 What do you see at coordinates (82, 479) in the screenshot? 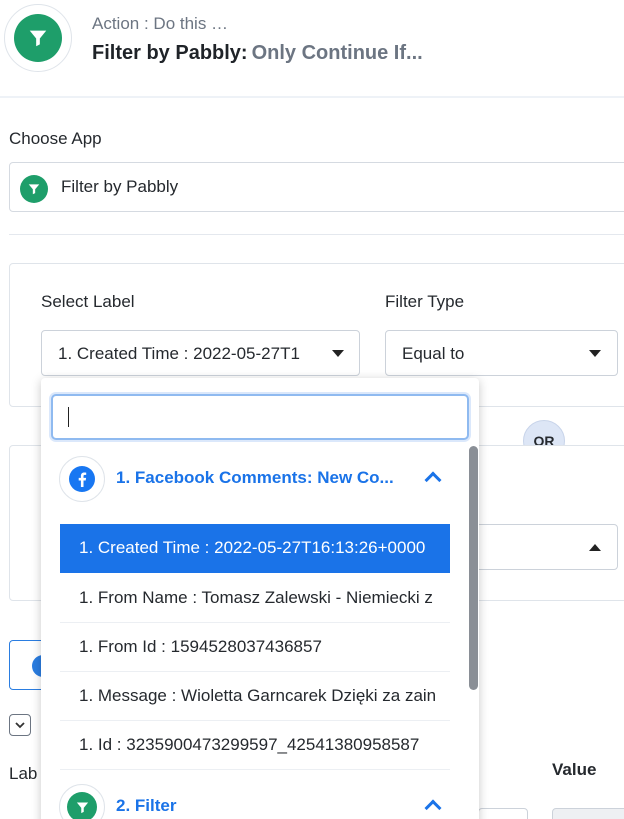
I see `facebook-icon` at bounding box center [82, 479].